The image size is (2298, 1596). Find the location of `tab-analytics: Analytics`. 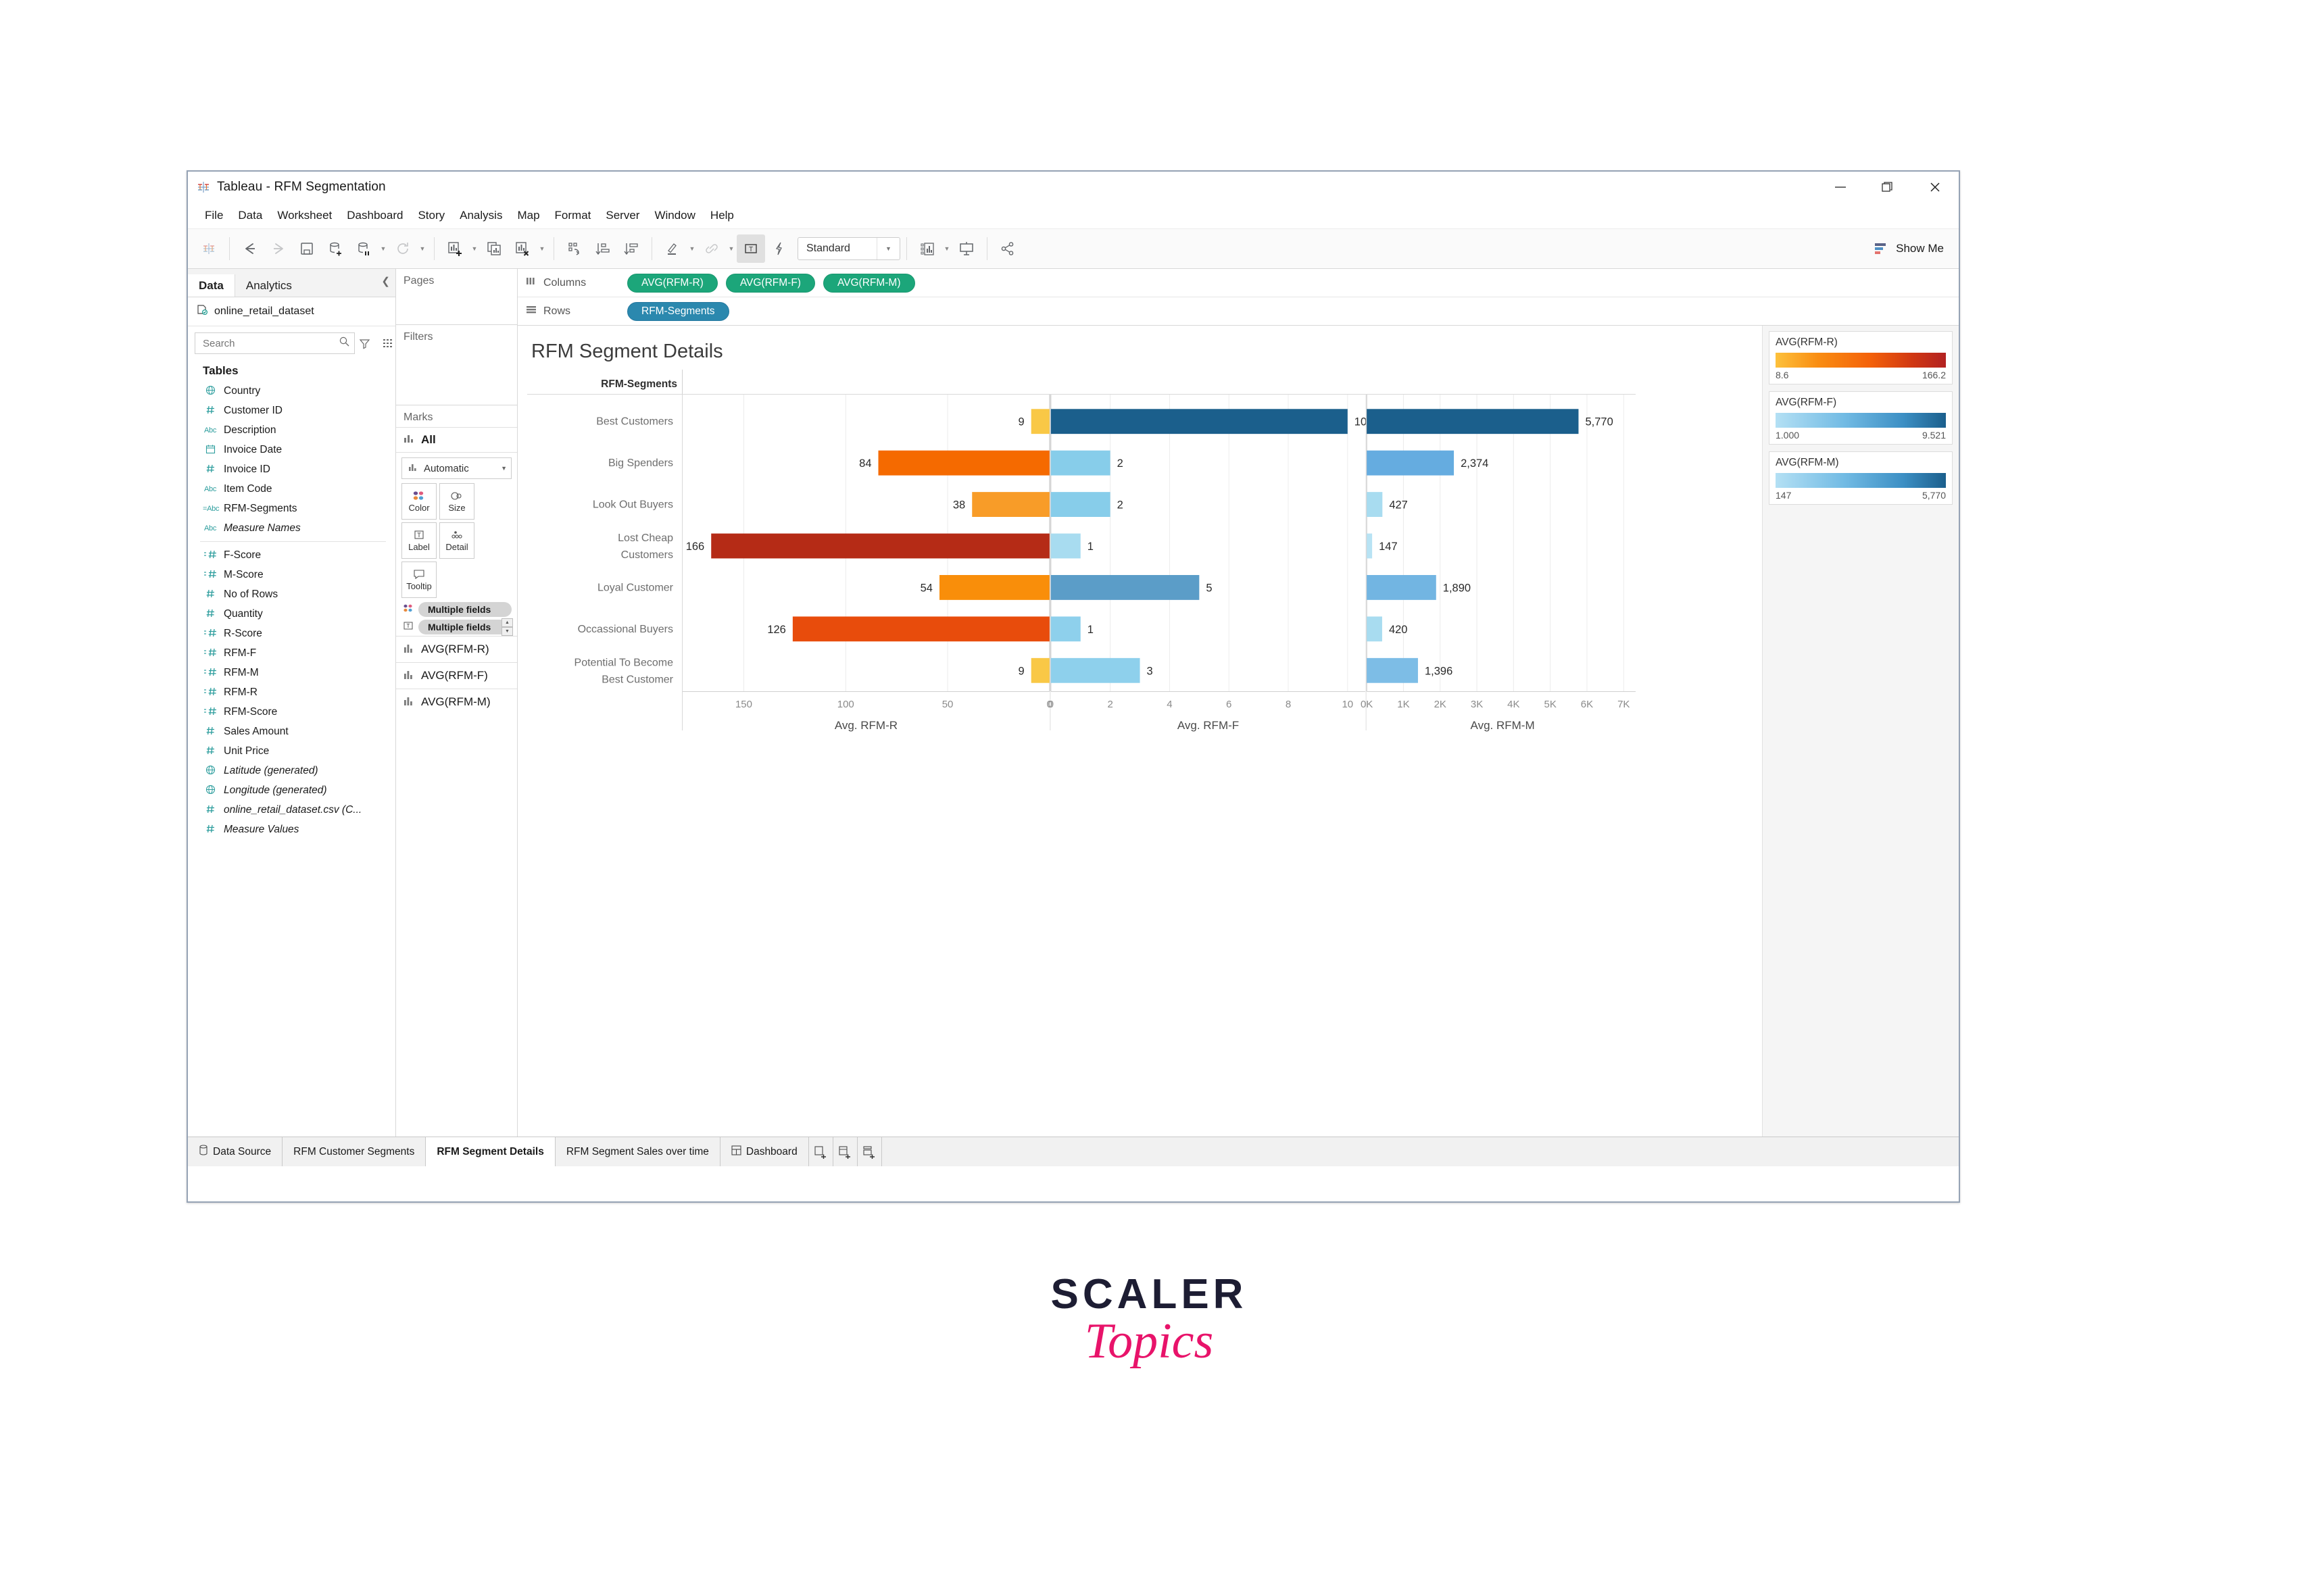

tab-analytics: Analytics is located at coordinates (269, 286).